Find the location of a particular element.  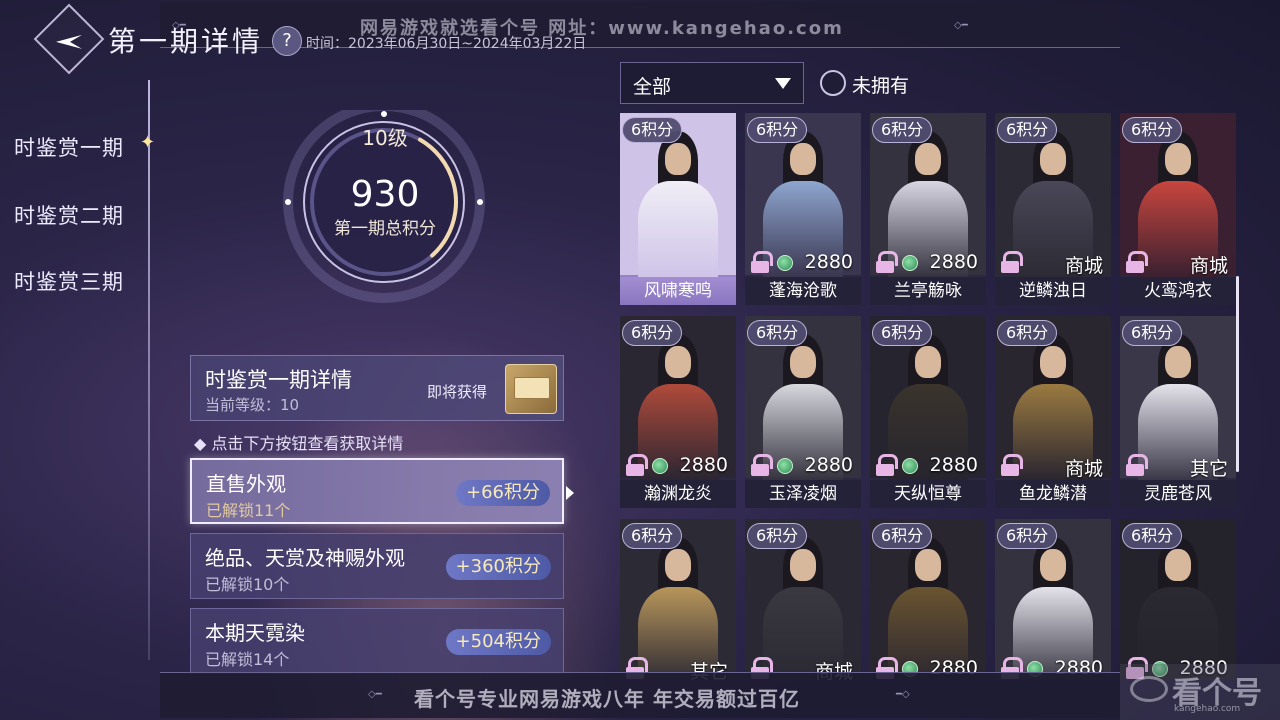

outfit-card: 6积分 商城 is located at coordinates (803, 599).